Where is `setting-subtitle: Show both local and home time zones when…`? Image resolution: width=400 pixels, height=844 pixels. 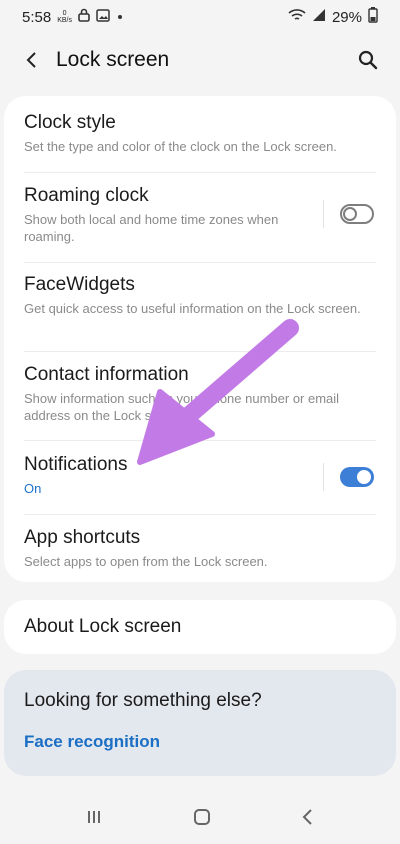
setting-subtitle: Show both local and home time zones when… is located at coordinates (151, 228).